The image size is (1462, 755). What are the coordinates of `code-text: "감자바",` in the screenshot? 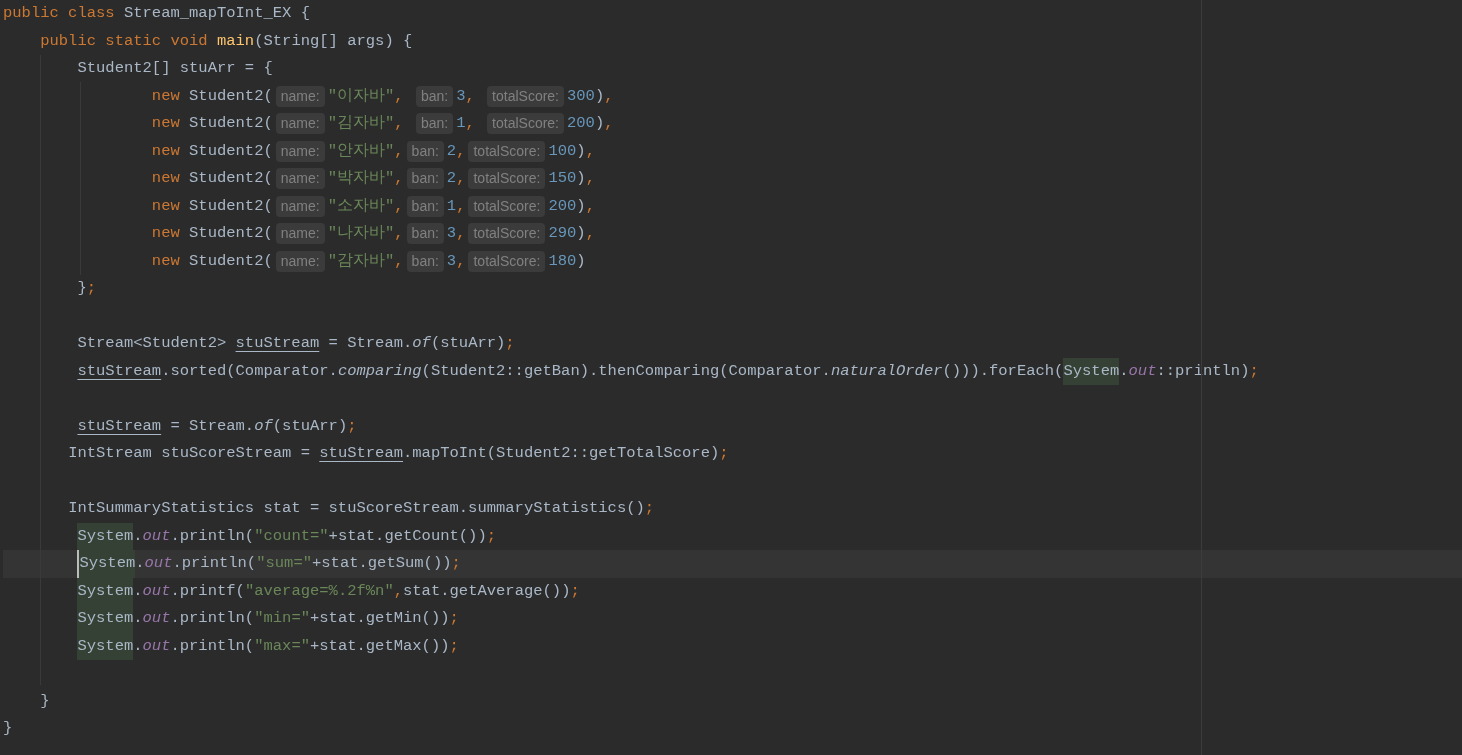 It's located at (365, 261).